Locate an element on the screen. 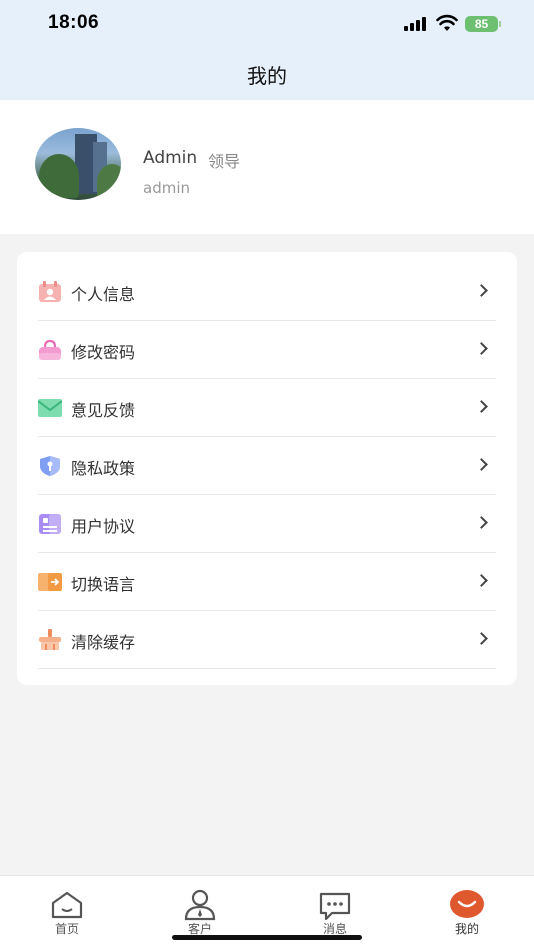  tab-home: 首页 is located at coordinates (67, 906).